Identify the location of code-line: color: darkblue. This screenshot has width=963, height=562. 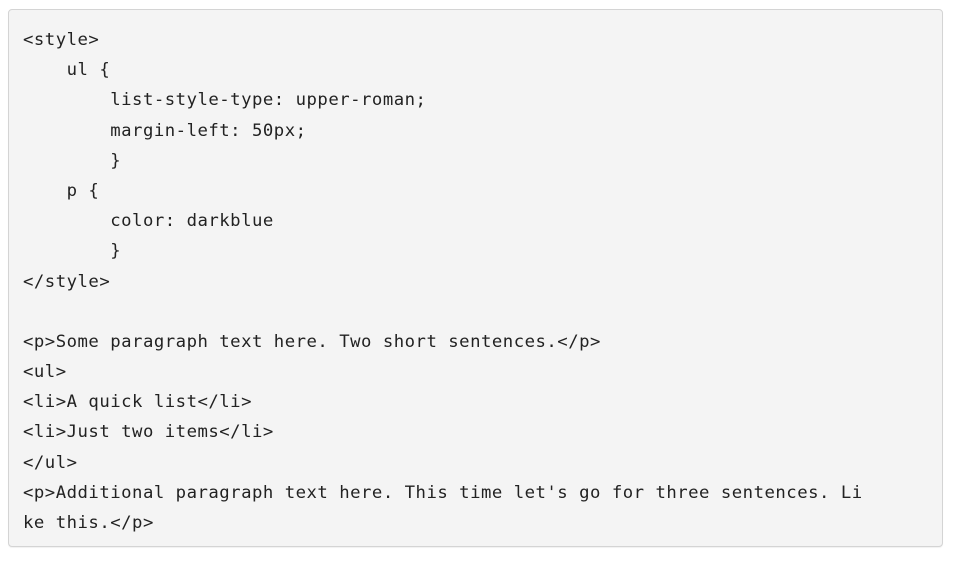
(148, 221).